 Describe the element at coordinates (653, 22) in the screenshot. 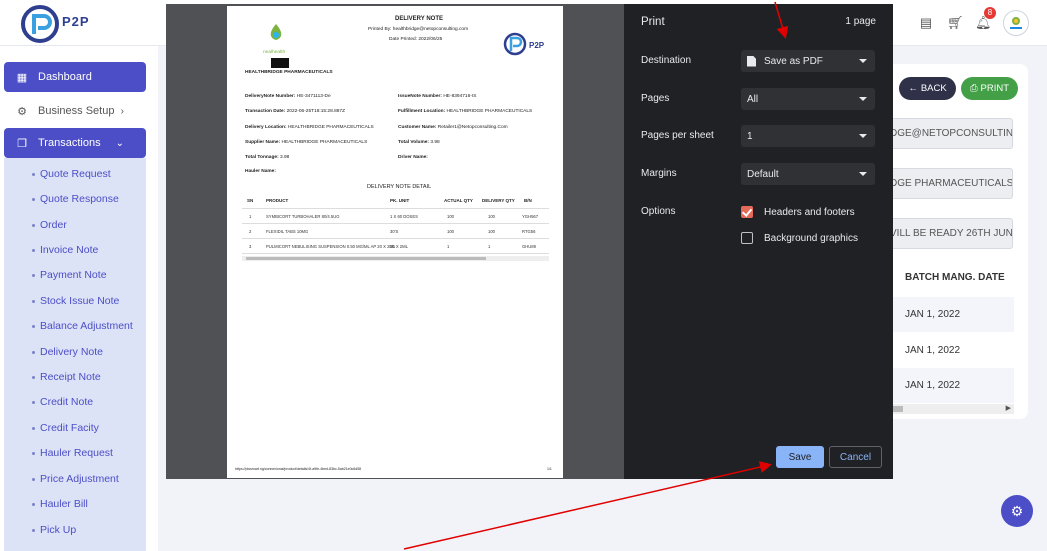

I see `print-title: Print` at that location.